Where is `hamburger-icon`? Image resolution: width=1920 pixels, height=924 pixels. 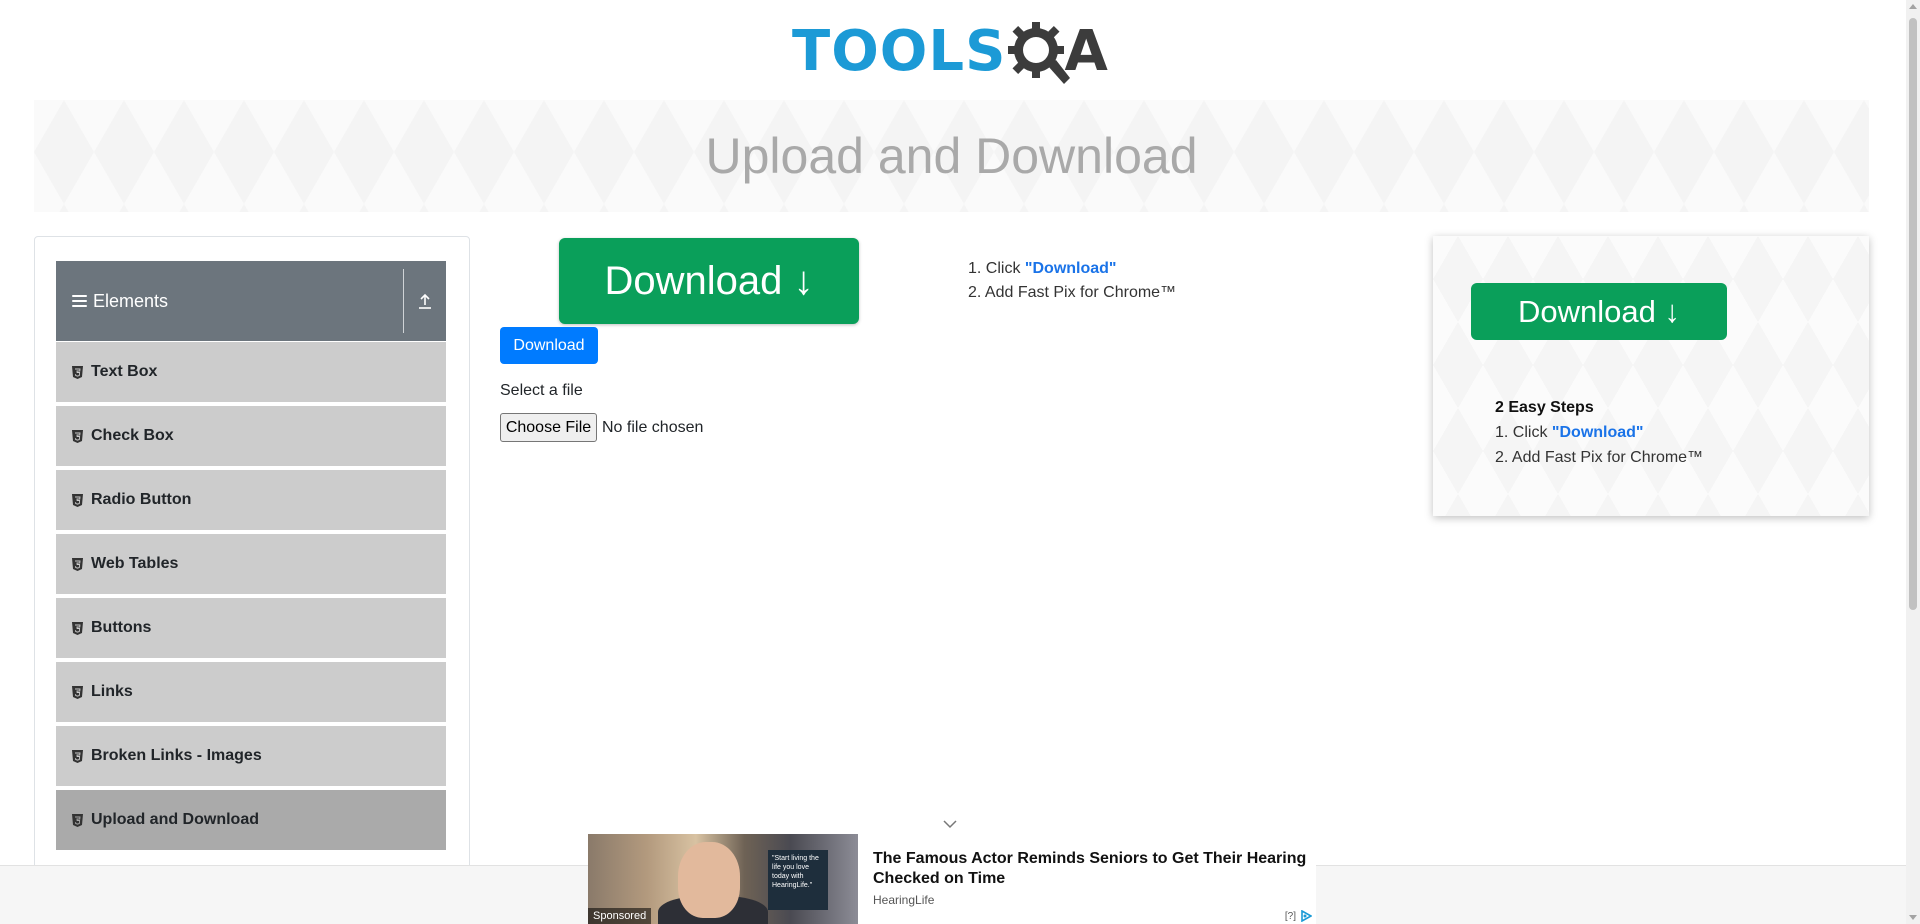 hamburger-icon is located at coordinates (79, 301).